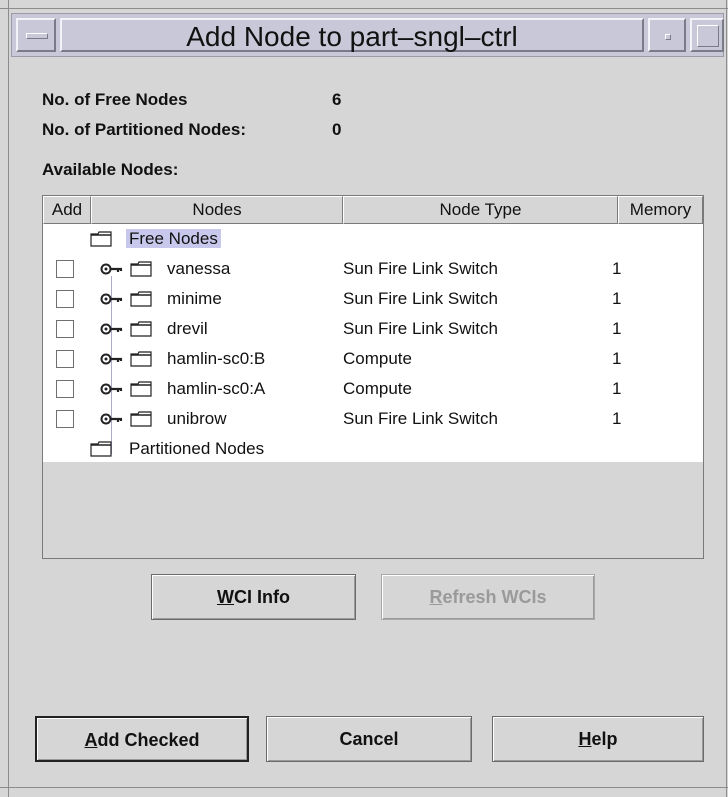 The image size is (728, 797). I want to click on minimize-button, so click(667, 35).